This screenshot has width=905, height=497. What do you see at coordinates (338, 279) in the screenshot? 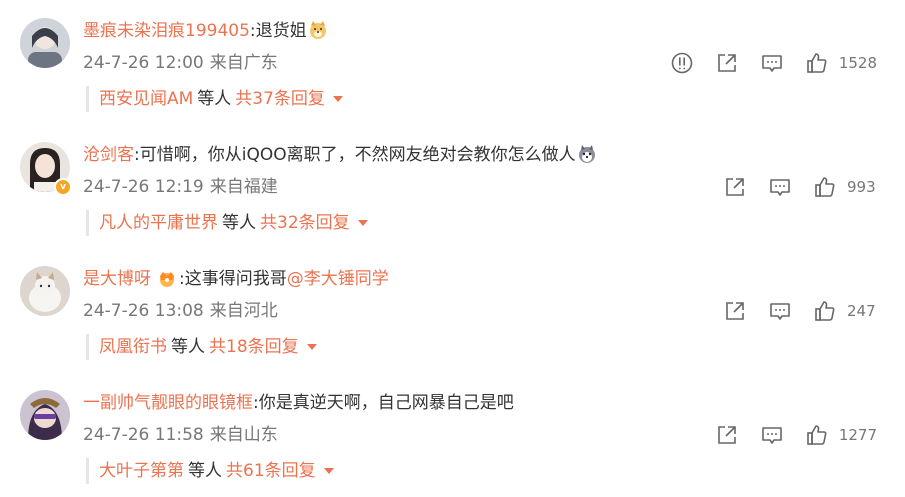
I see `mention-link: @李大锤同学` at bounding box center [338, 279].